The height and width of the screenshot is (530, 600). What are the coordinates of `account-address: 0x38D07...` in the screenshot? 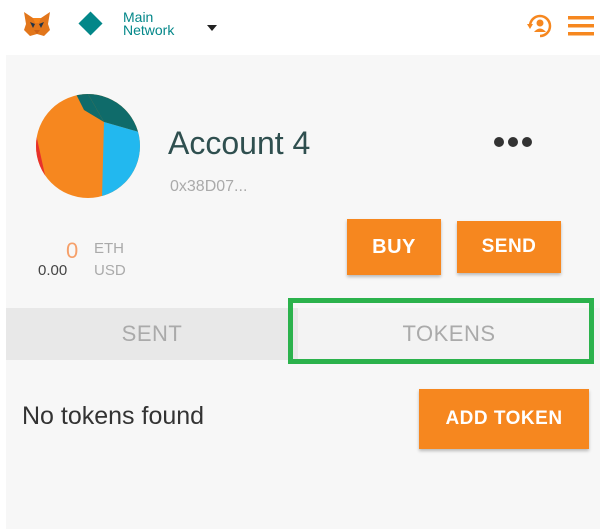 It's located at (208, 187).